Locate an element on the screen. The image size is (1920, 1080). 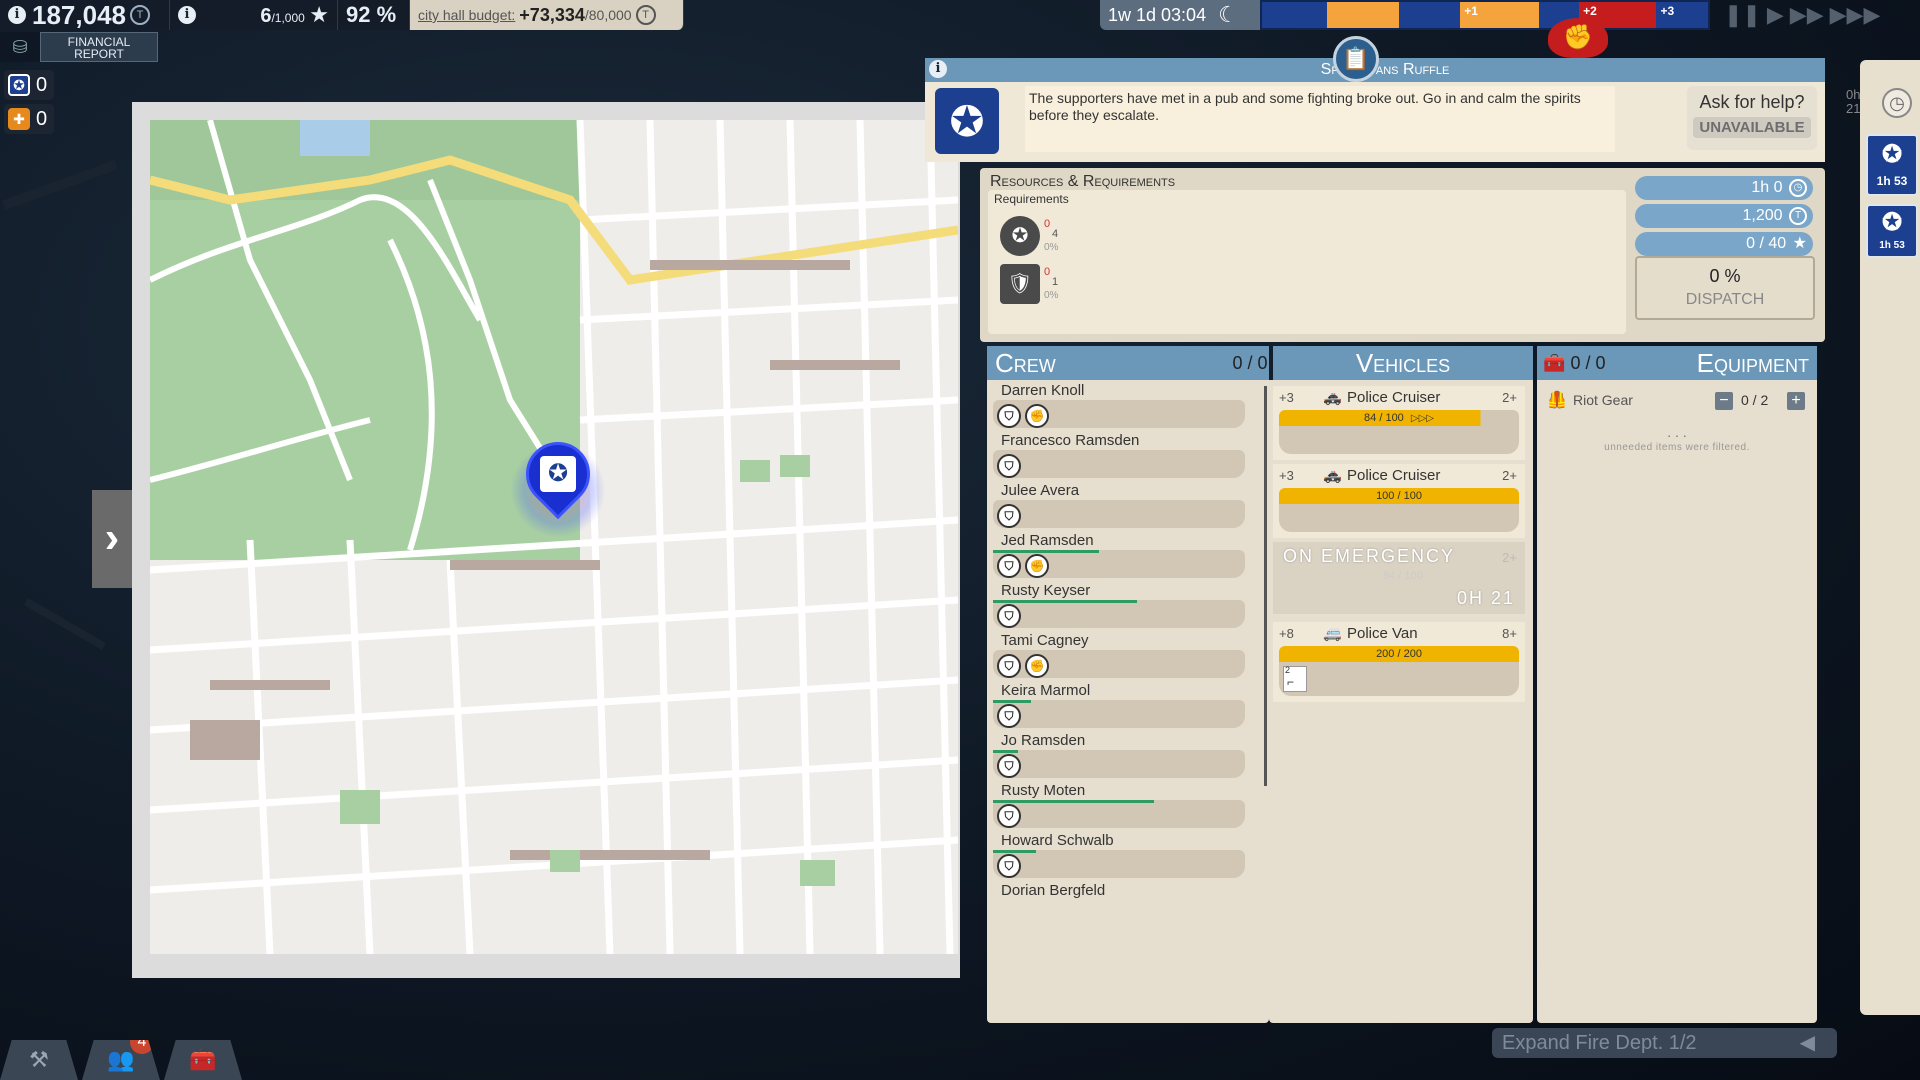
police-count: 0 is located at coordinates (42, 84).